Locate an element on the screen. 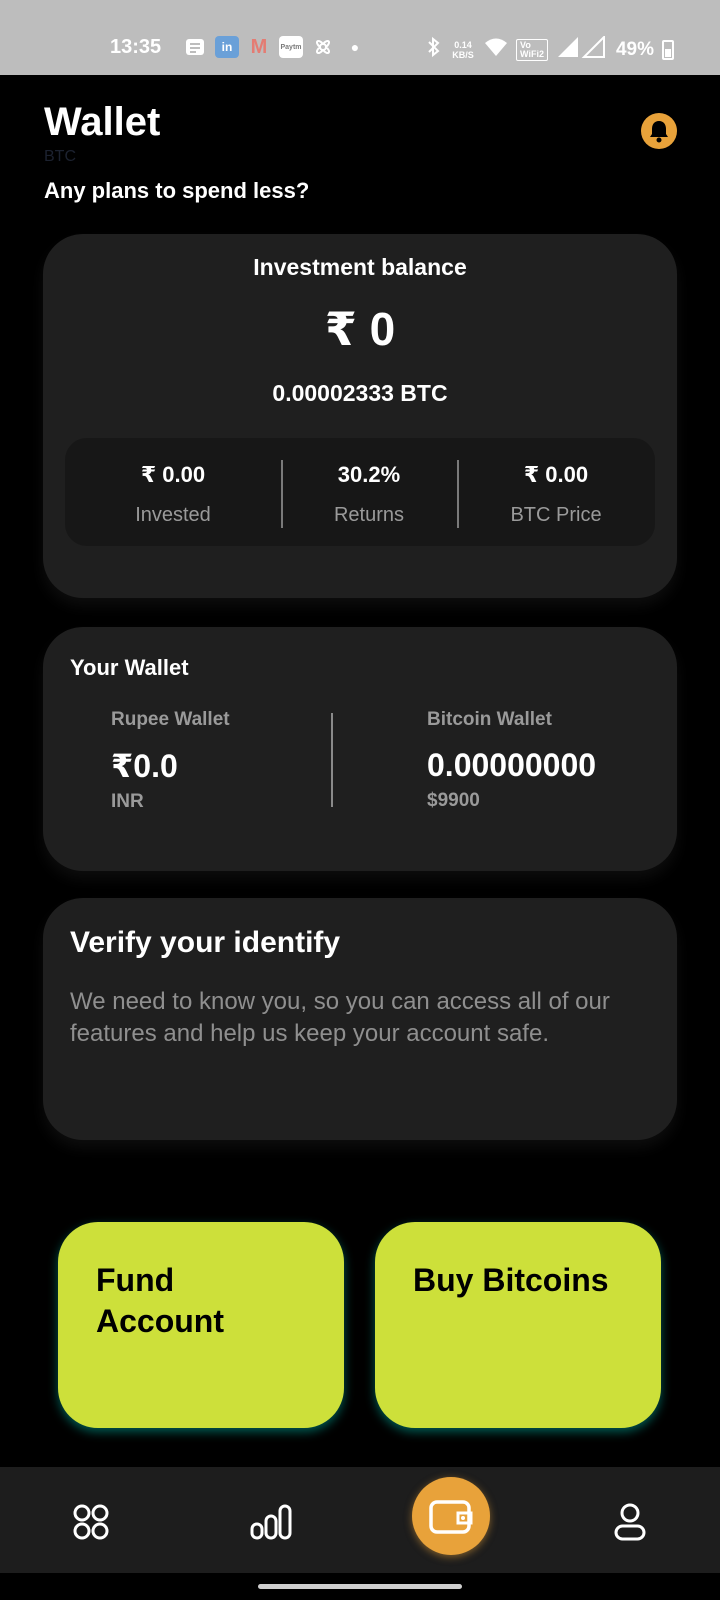 This screenshot has width=720, height=1600. notification-bell-button is located at coordinates (659, 131).